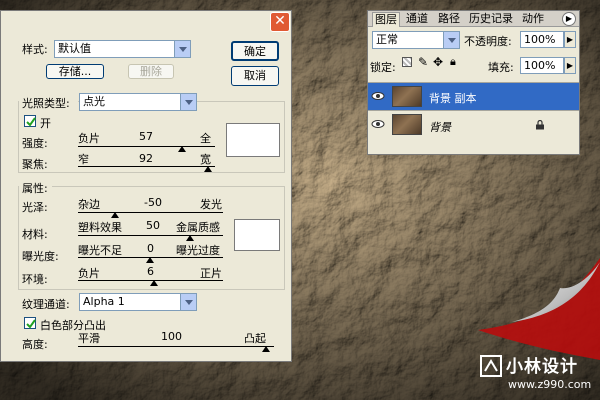  Describe the element at coordinates (30, 121) in the screenshot. I see `light-on-checkbox` at that location.